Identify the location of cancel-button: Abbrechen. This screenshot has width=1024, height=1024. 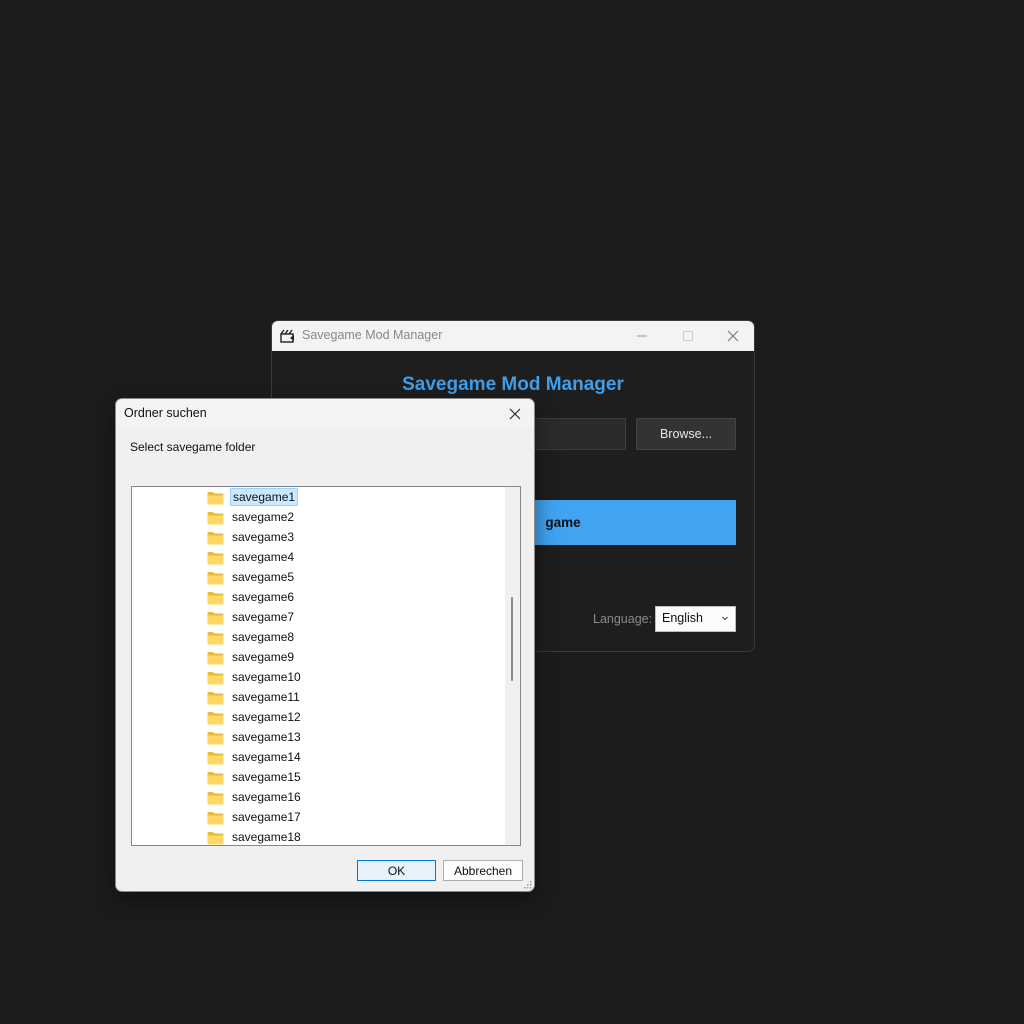
(483, 870).